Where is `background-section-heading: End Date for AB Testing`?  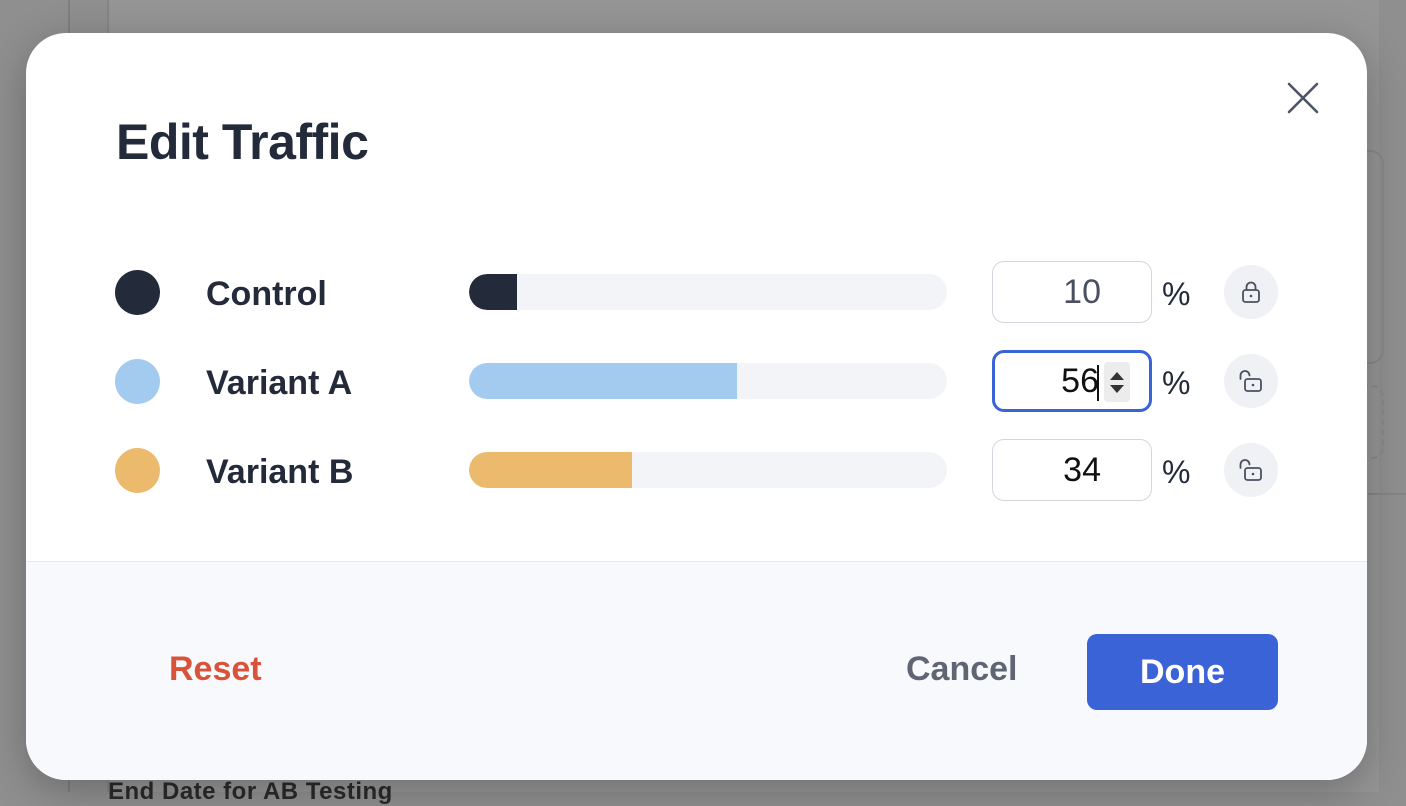
background-section-heading: End Date for AB Testing is located at coordinates (250, 791).